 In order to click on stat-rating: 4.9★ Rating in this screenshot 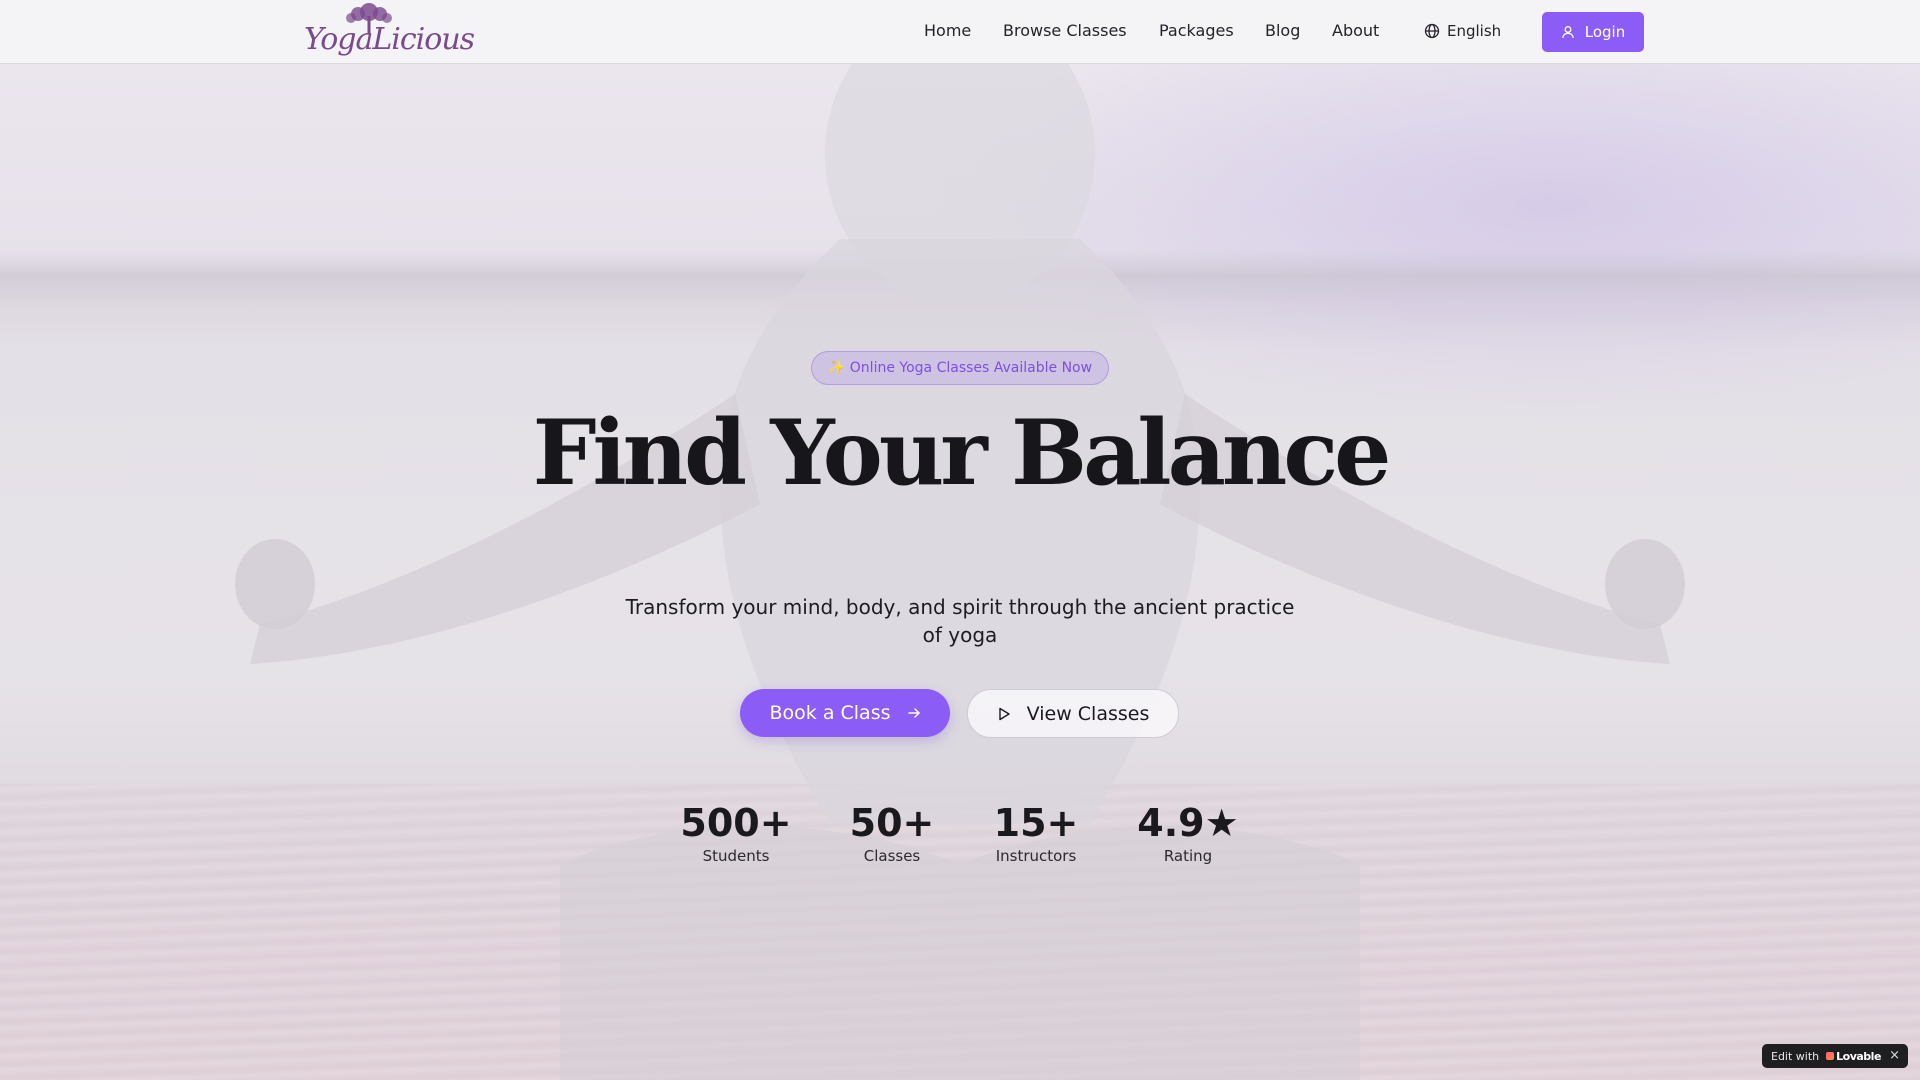, I will do `click(1188, 832)`.